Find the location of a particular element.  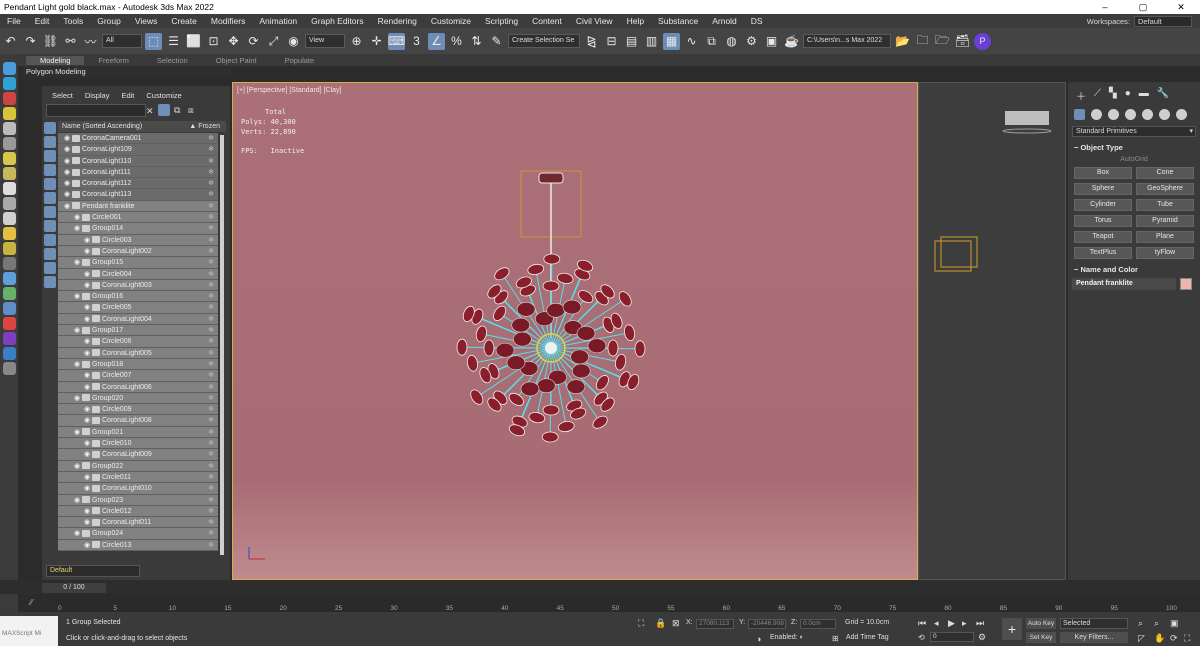

select-by-name-icon: ☰ is located at coordinates (173, 41).